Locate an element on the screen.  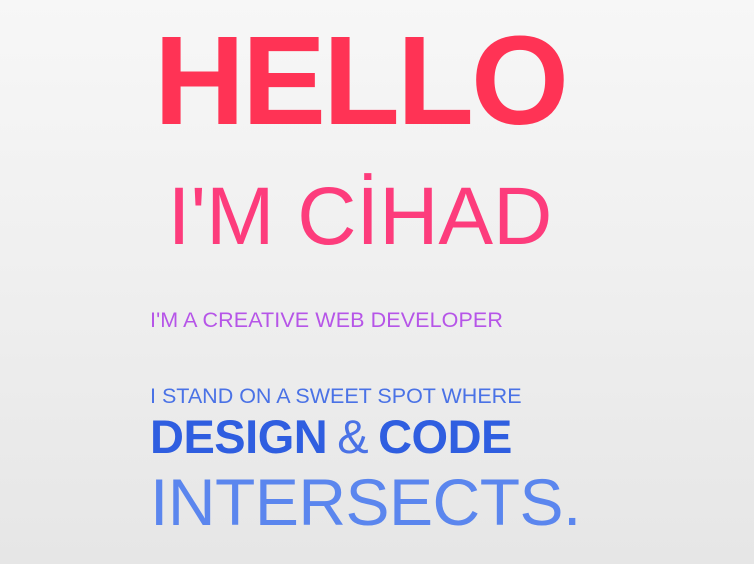
role-text: I'M A CREATIVE WEB DEVELOPER is located at coordinates (326, 320).